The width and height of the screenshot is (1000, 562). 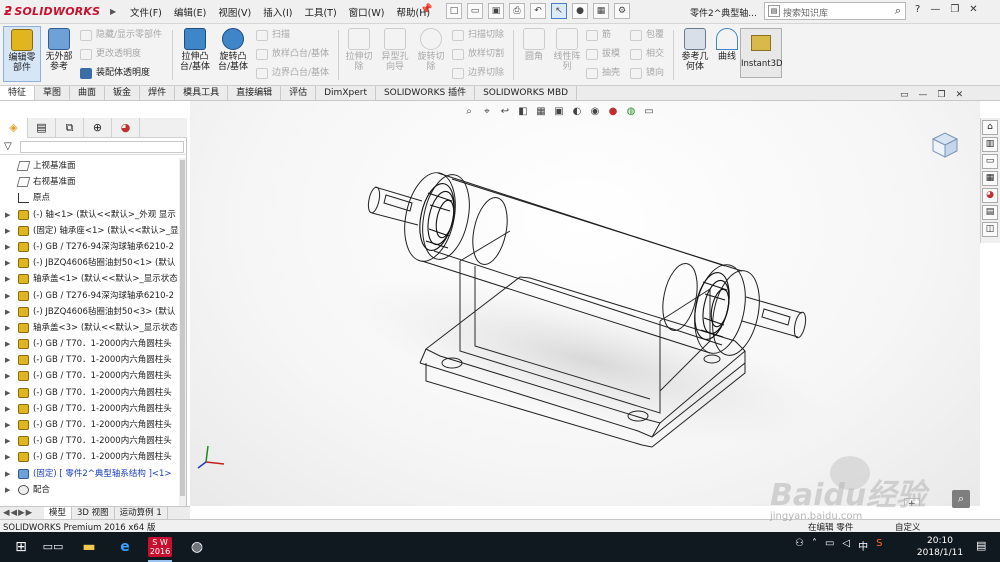 I want to click on feature-manager-tree-icon: ◈, so click(x=14, y=128).